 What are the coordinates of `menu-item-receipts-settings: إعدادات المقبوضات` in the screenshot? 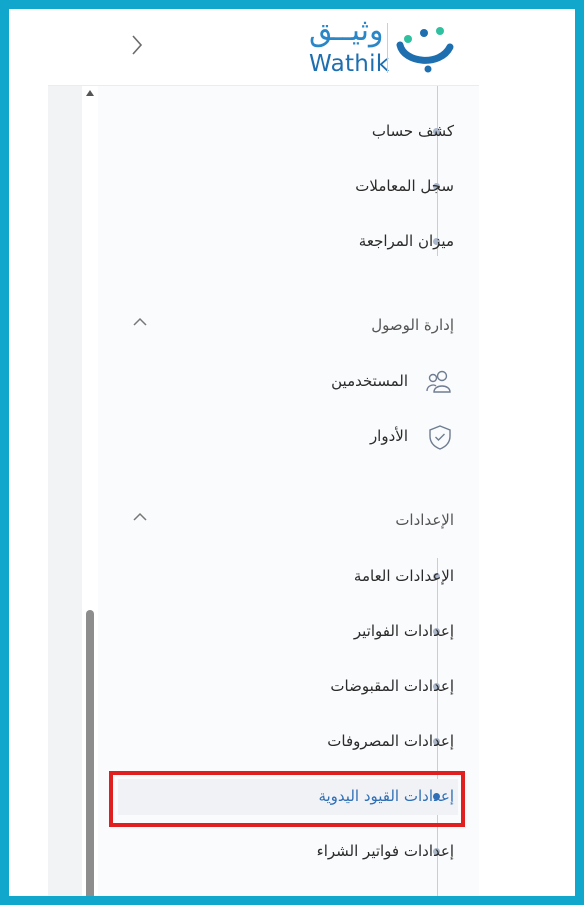 It's located at (392, 686).